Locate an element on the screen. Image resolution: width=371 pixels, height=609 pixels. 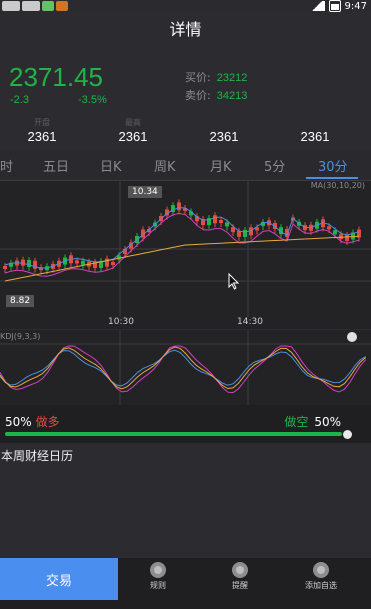
tab-30min: 30分 is located at coordinates (333, 165).